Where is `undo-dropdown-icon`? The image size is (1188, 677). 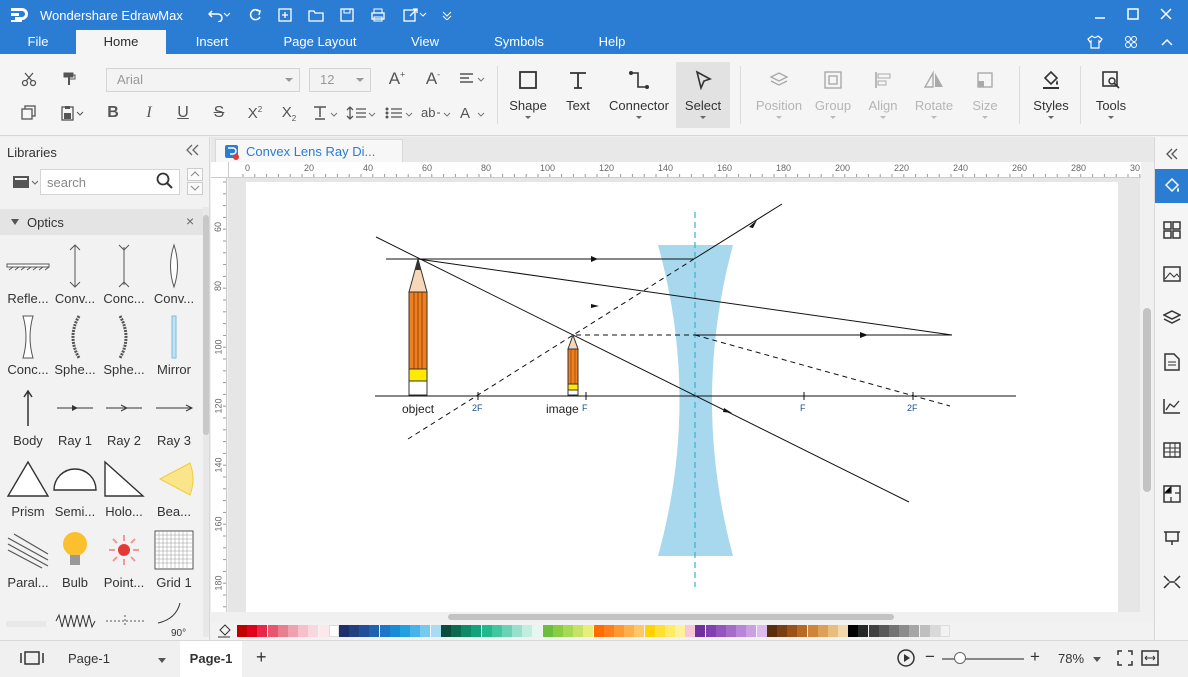
undo-dropdown-icon is located at coordinates (227, 15).